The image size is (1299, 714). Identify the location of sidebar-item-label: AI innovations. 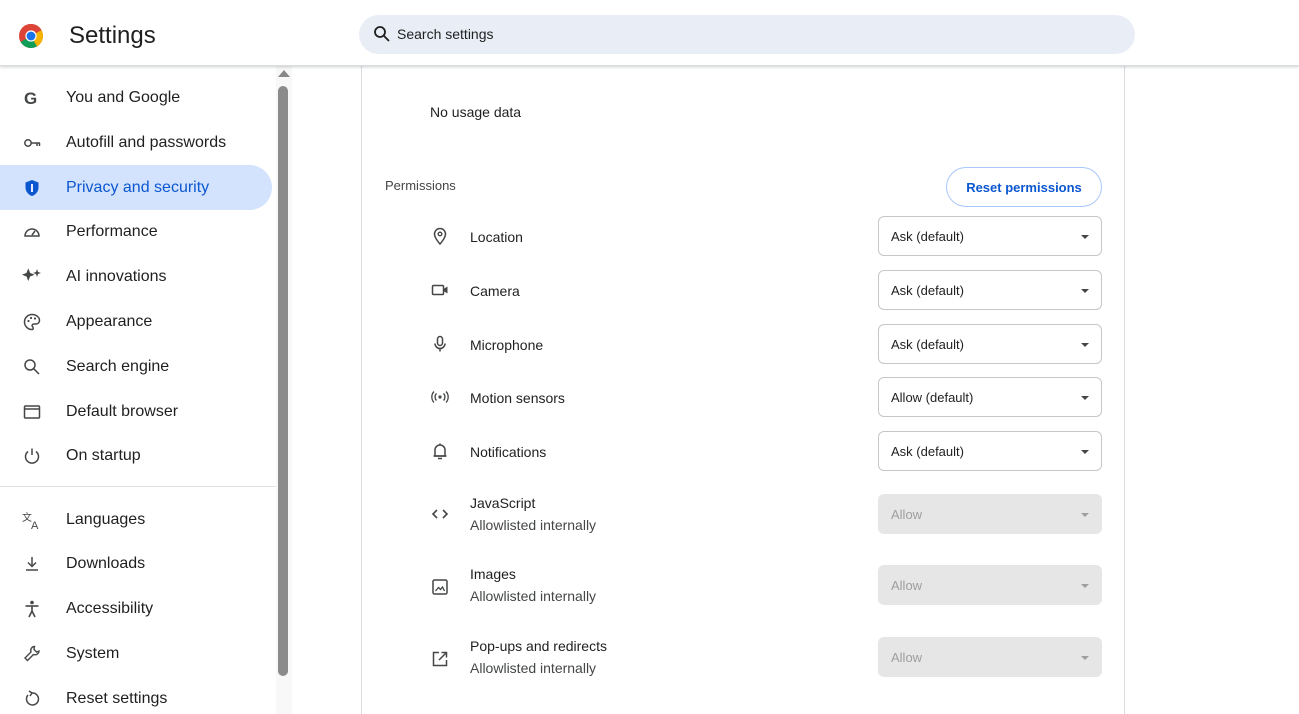
(116, 276).